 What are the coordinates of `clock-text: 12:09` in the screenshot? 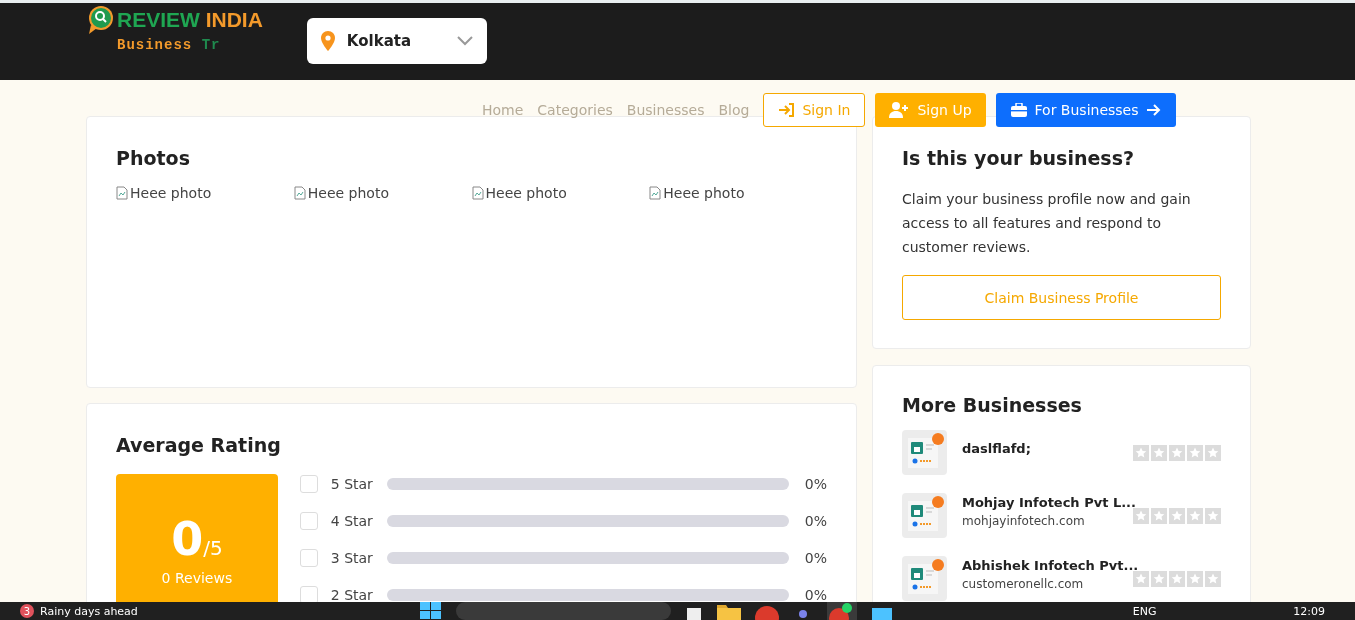 It's located at (1309, 611).